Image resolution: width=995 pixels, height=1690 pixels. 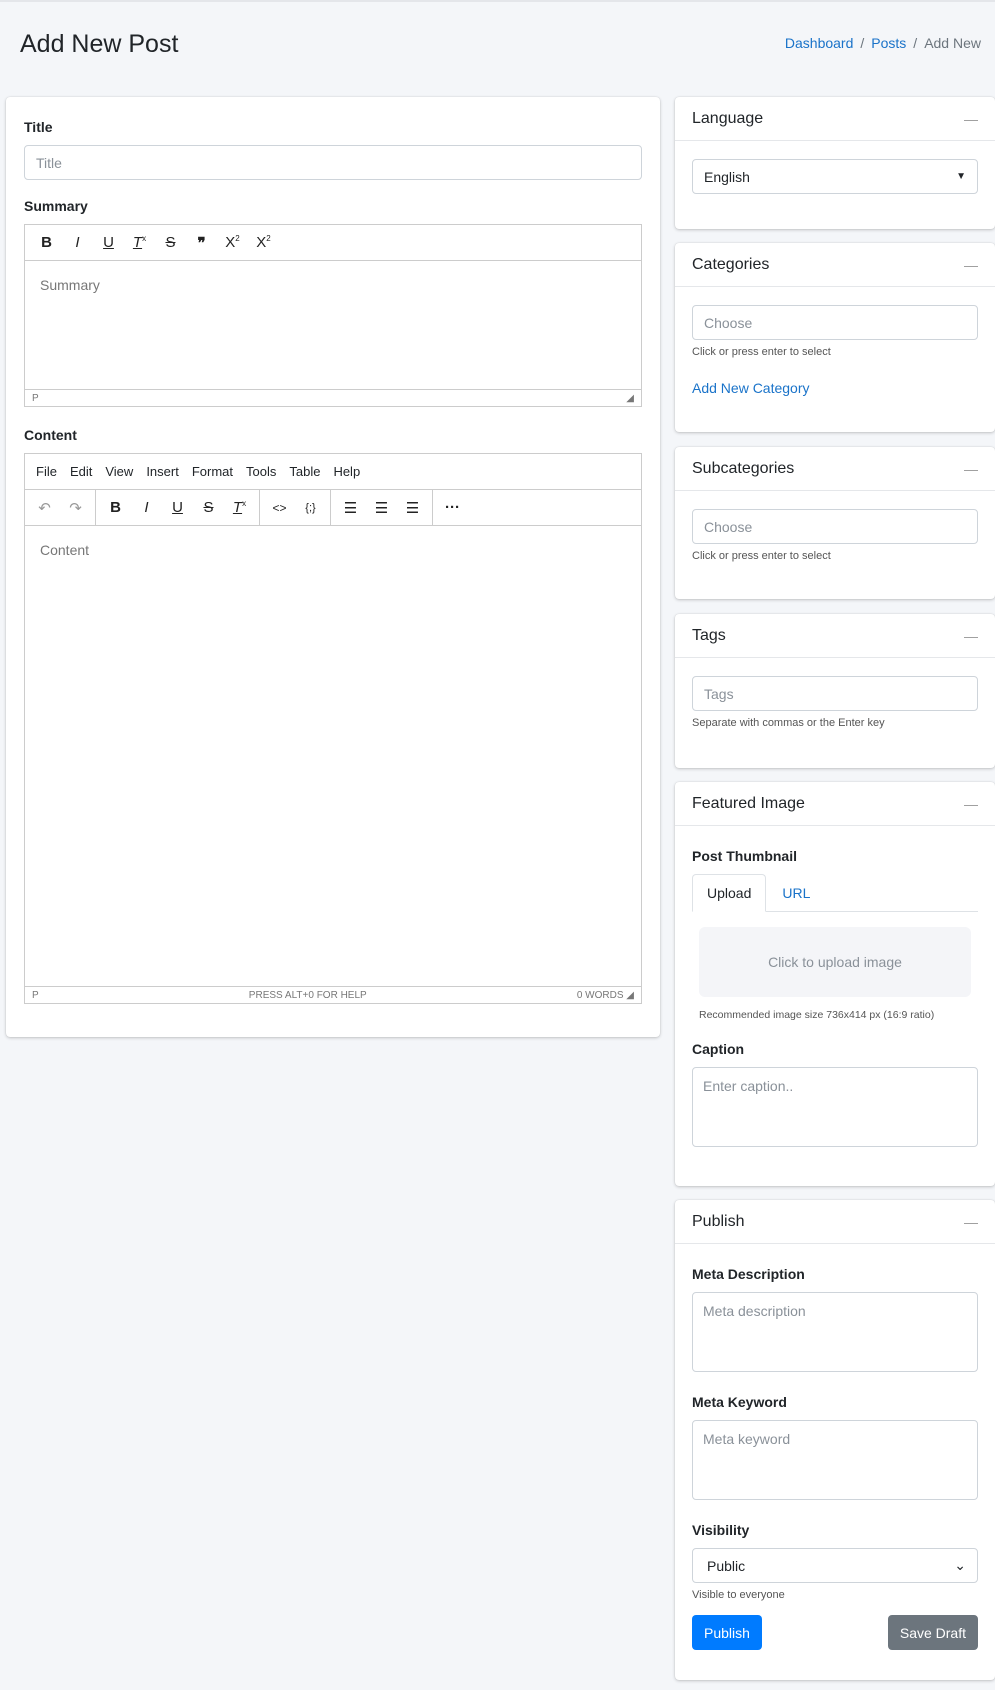 What do you see at coordinates (56, 206) in the screenshot?
I see `summary-label: Summary` at bounding box center [56, 206].